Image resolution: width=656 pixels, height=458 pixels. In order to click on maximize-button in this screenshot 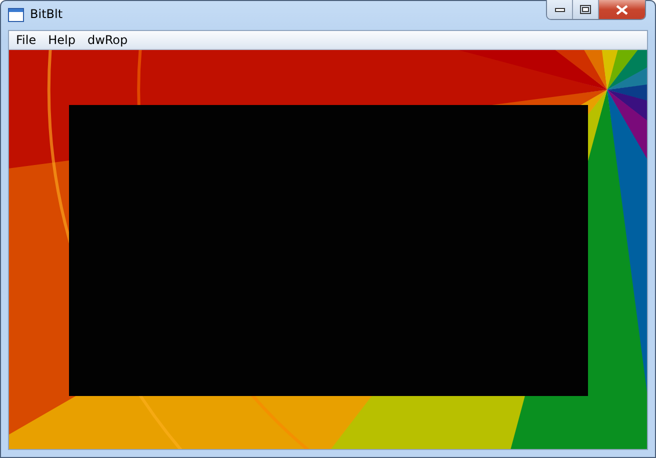, I will do `click(586, 9)`.